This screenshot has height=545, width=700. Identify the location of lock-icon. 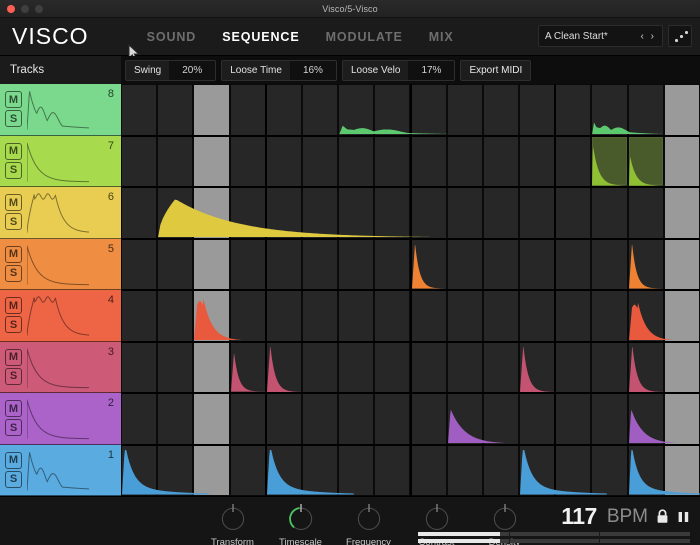
(662, 516).